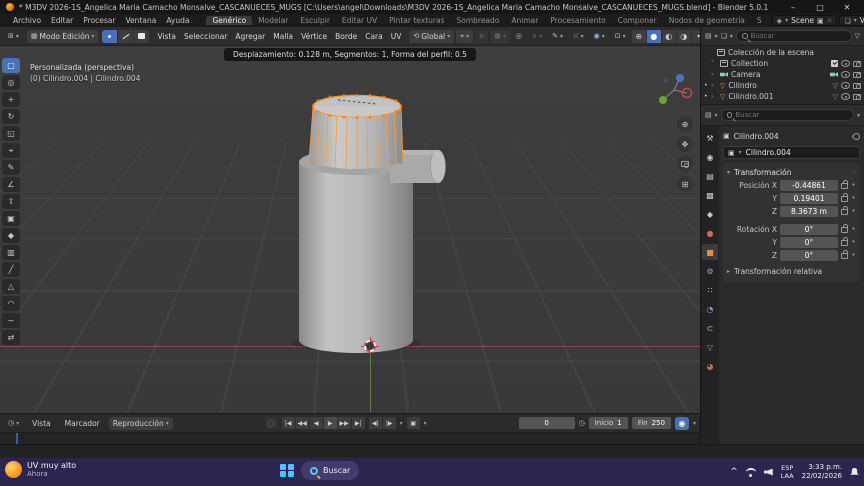 The image size is (864, 486). Describe the element at coordinates (288, 423) in the screenshot. I see `jump-to-start-button: |◀` at that location.